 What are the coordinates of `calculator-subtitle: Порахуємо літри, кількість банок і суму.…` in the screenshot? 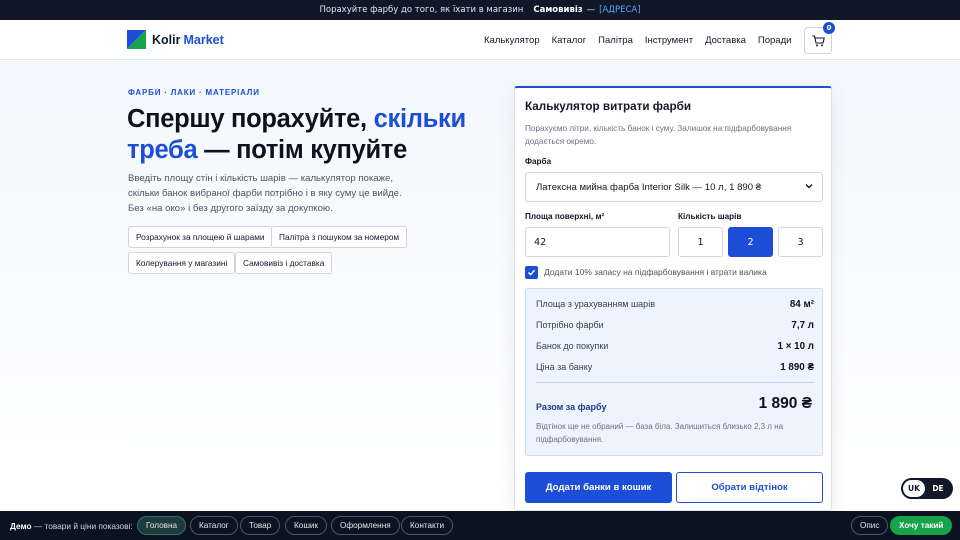 It's located at (658, 135).